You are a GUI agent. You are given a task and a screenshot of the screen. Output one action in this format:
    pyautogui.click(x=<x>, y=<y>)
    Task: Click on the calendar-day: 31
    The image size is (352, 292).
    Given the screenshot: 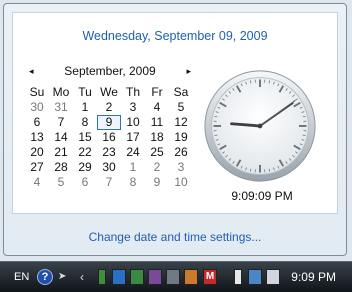 What is the action you would take?
    pyautogui.click(x=61, y=107)
    